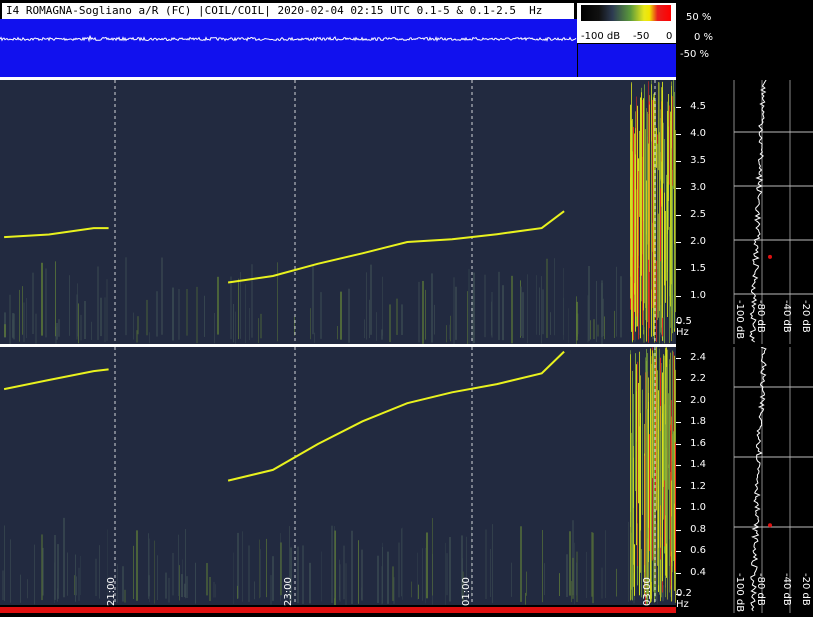 The image size is (813, 617). I want to click on freq-tick-label: 1.5, so click(698, 268).